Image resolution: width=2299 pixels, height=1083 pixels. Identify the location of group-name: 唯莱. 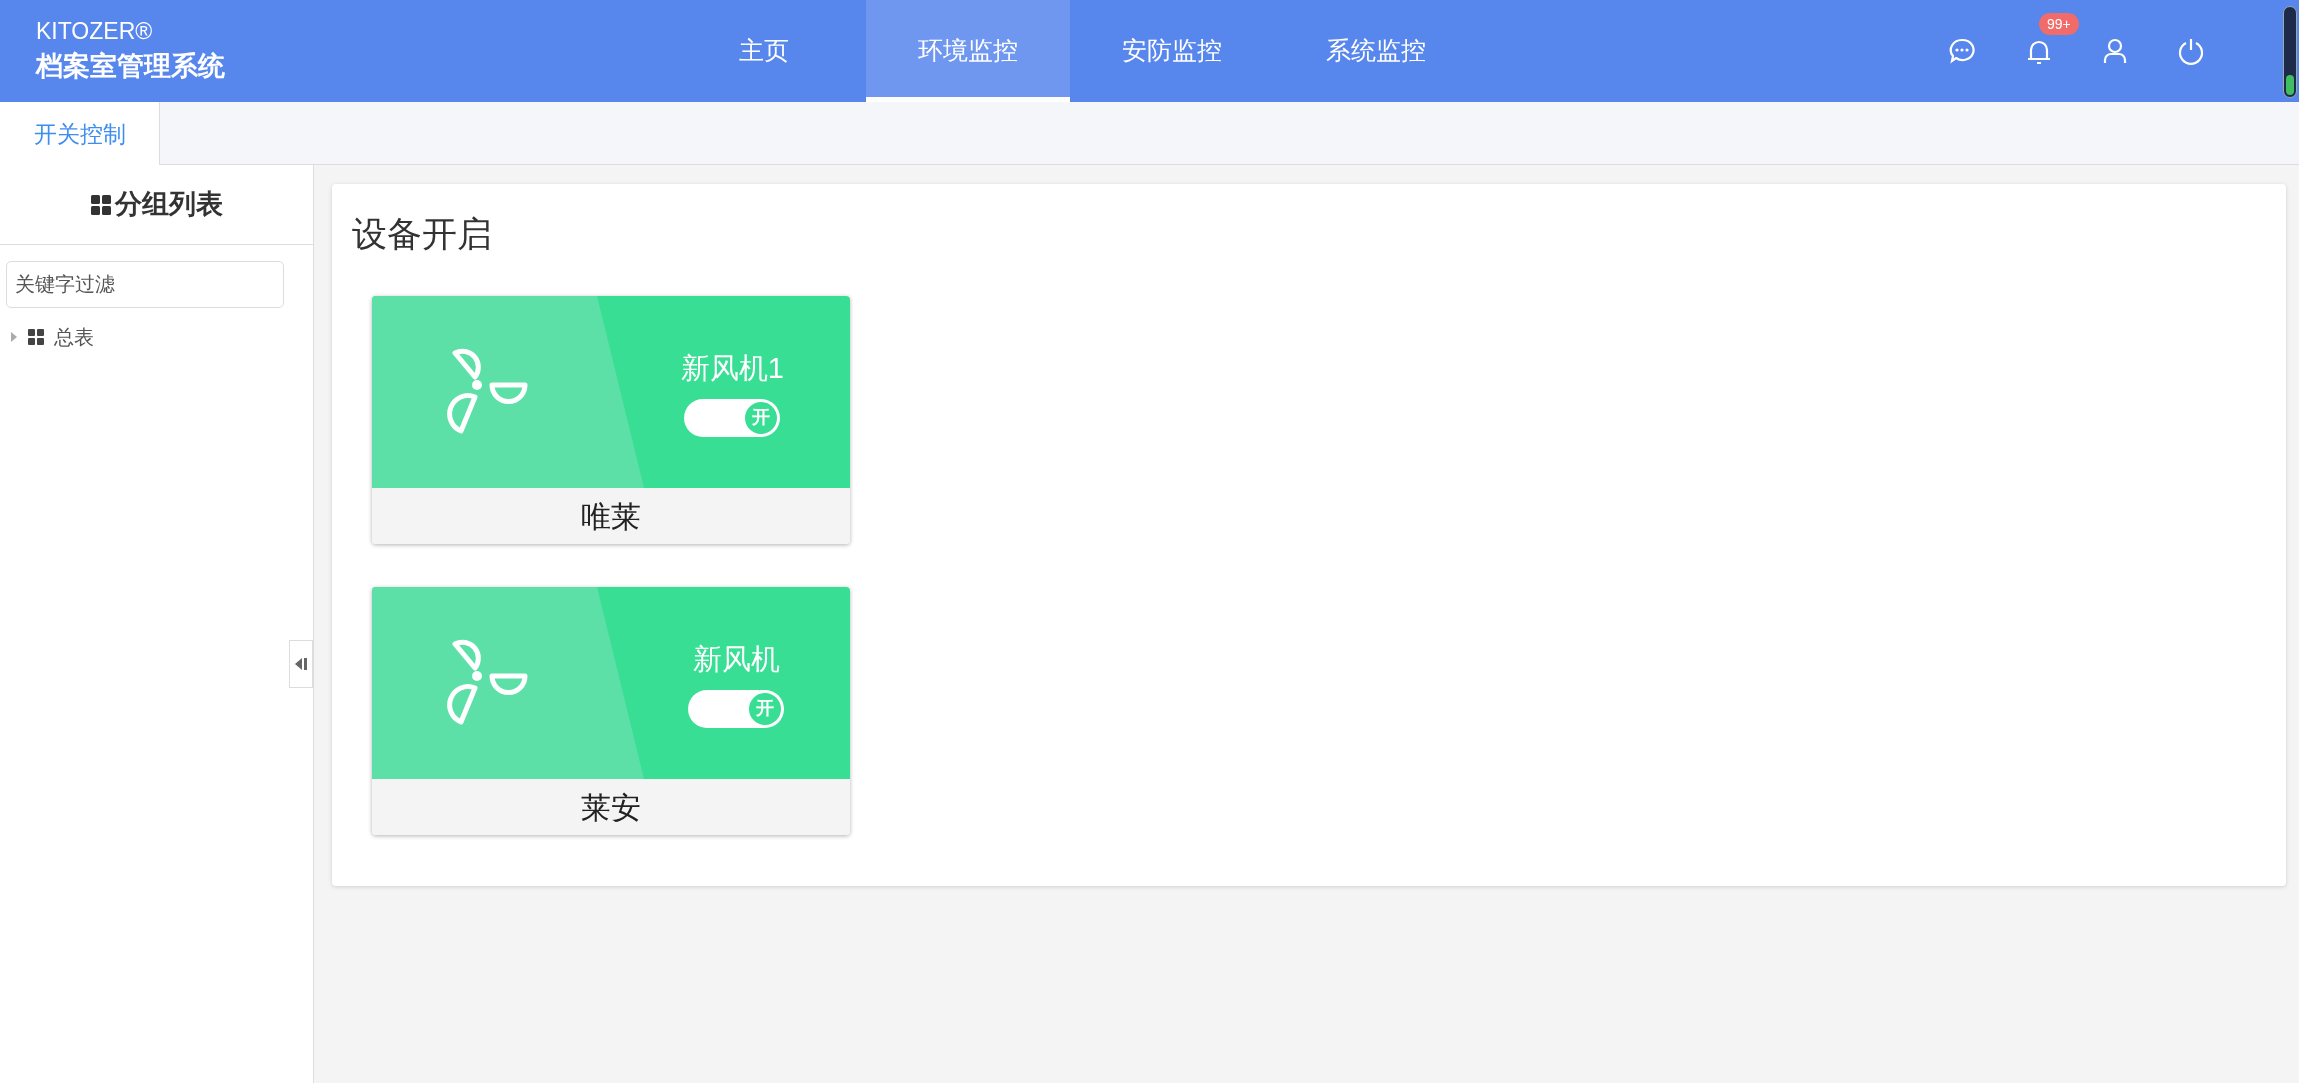
(611, 516).